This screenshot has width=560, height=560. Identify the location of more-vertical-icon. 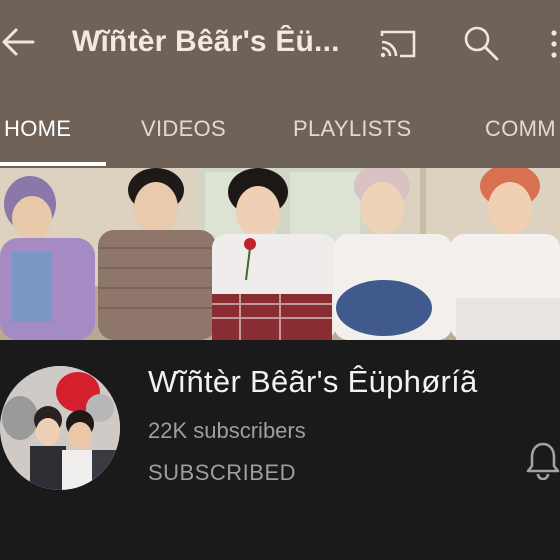
(550, 44).